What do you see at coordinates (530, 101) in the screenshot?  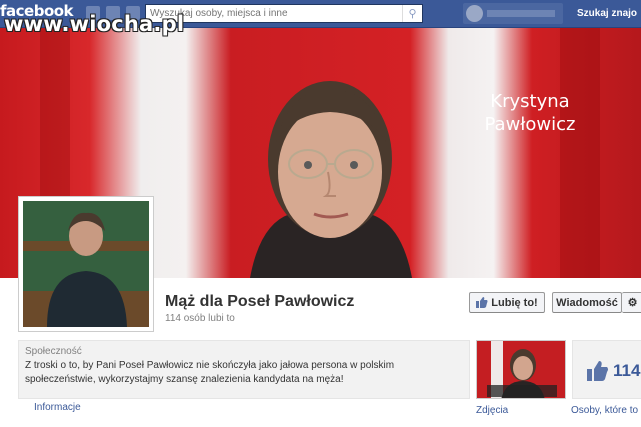 I see `cover-caption-first-name: Krystyna` at bounding box center [530, 101].